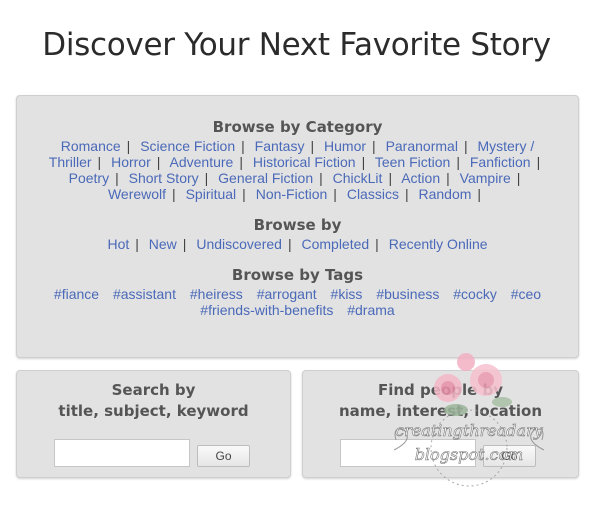 The height and width of the screenshot is (505, 593). I want to click on tag-link-0: #fiance, so click(76, 294).